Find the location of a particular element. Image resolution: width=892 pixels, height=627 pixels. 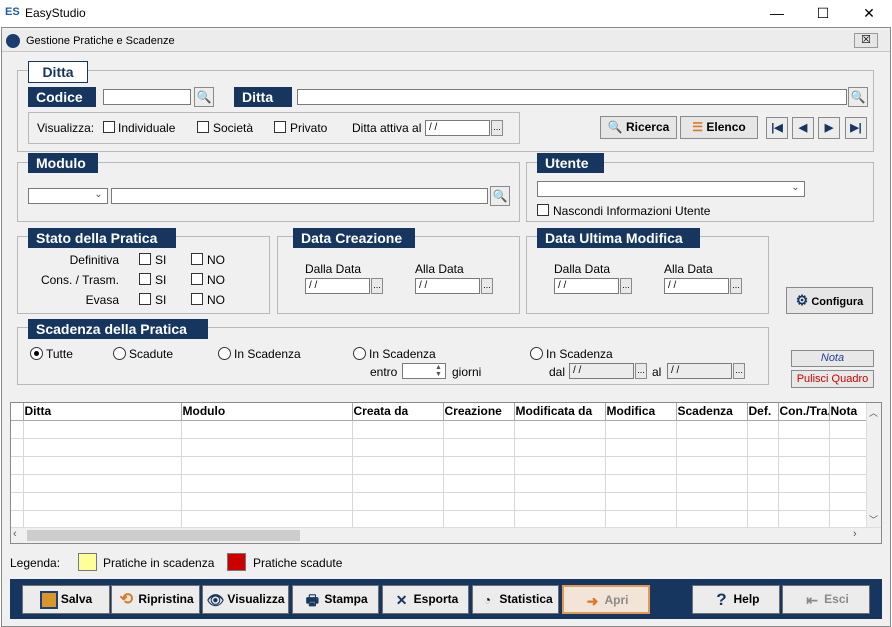

codice-search-button: 🔍 is located at coordinates (204, 97).